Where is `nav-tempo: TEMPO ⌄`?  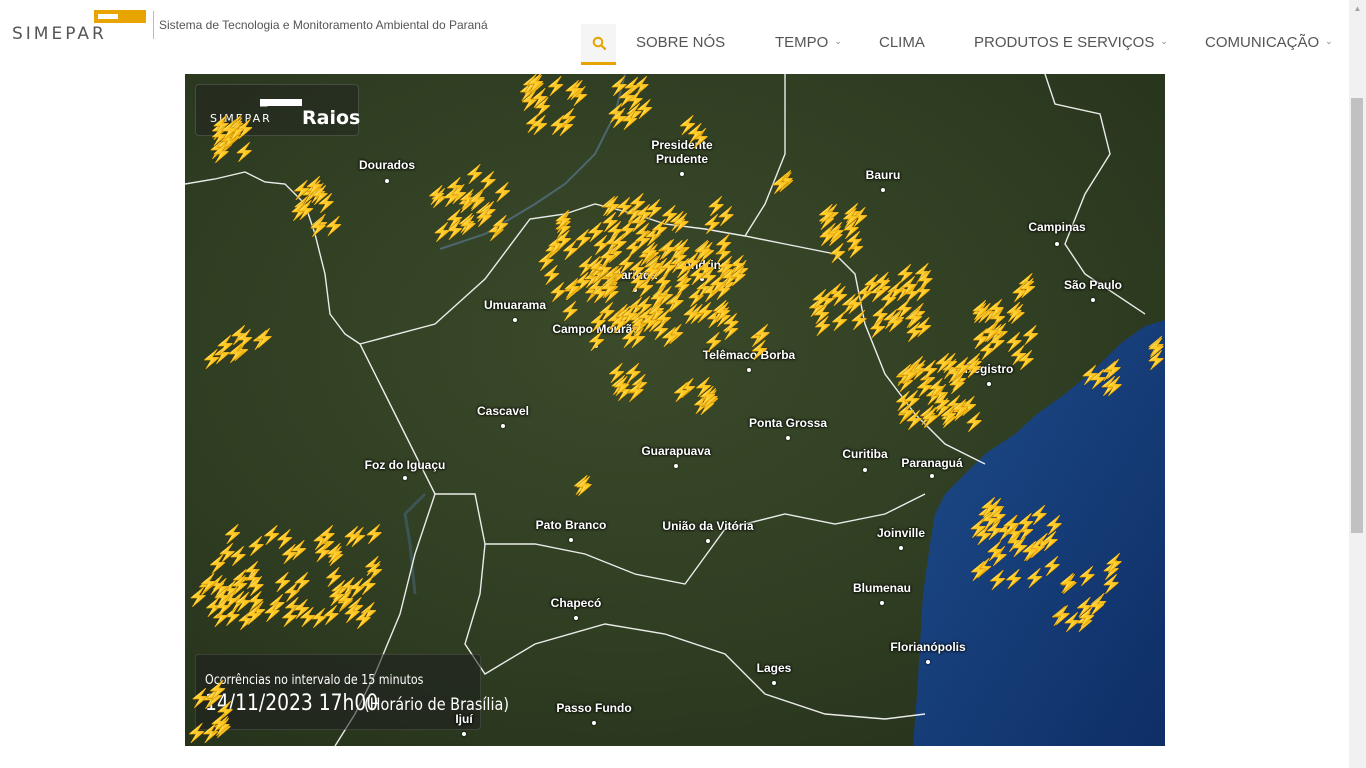
nav-tempo: TEMPO ⌄ is located at coordinates (808, 42).